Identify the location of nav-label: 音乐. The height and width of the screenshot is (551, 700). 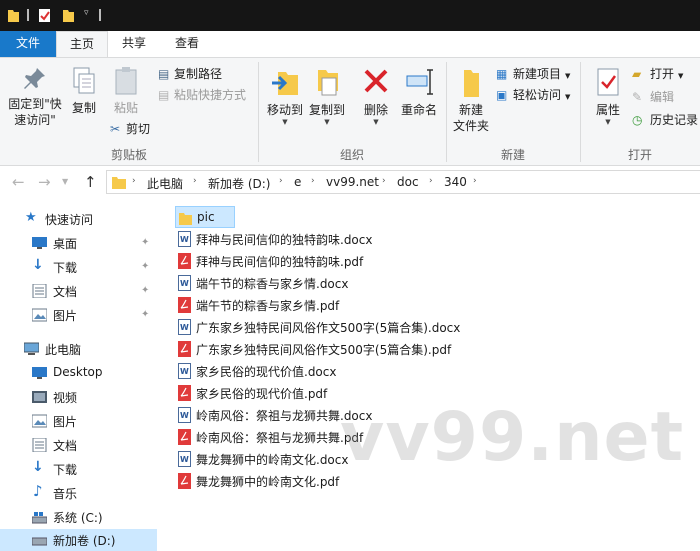
(65, 494).